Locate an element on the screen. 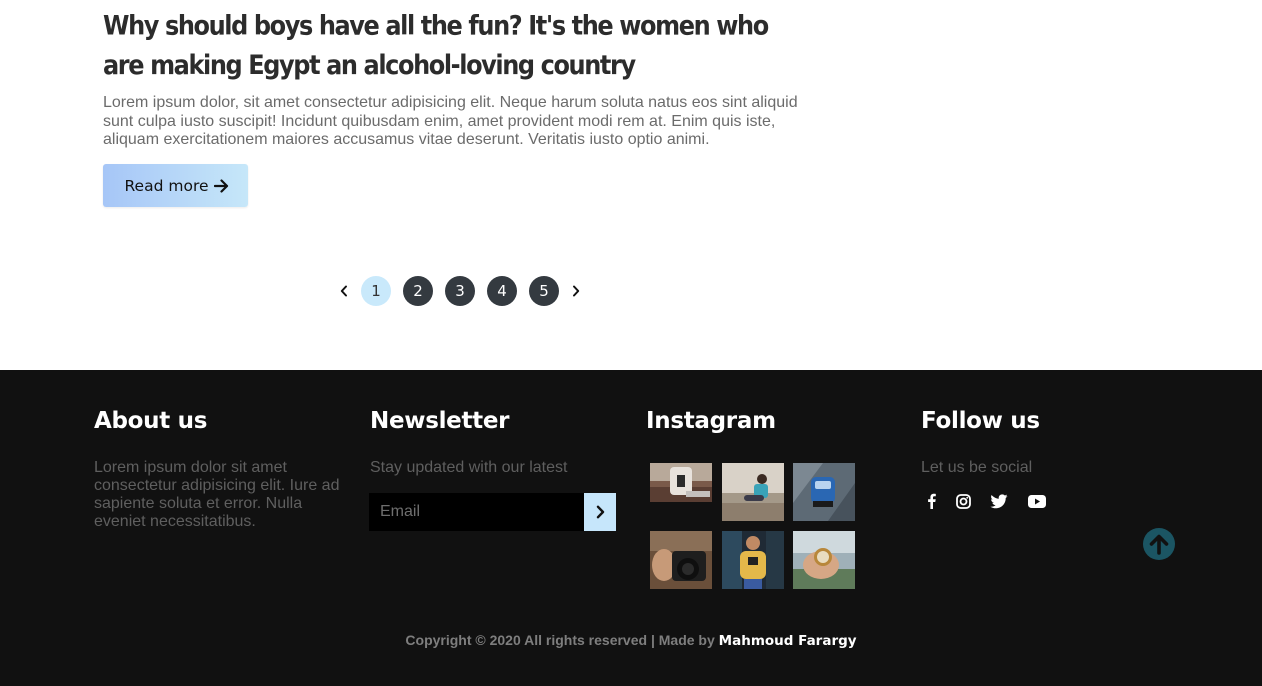  facebook-link is located at coordinates (931, 501).